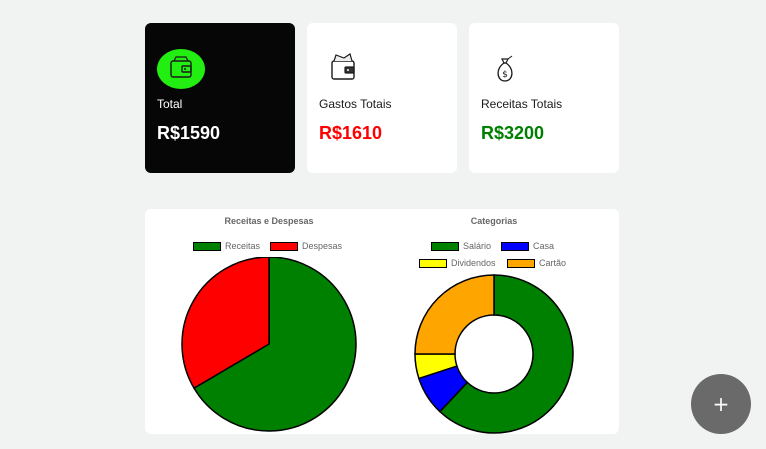 The width and height of the screenshot is (766, 449). Describe the element at coordinates (477, 246) in the screenshot. I see `legend-label: Salário` at that location.